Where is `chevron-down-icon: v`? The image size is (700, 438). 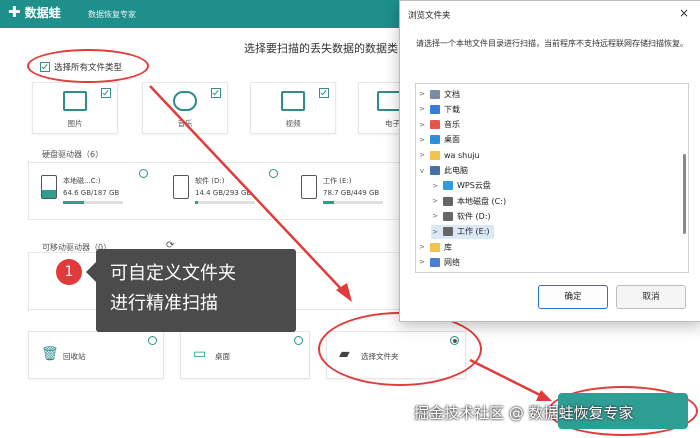
chevron-down-icon: v is located at coordinates (422, 171).